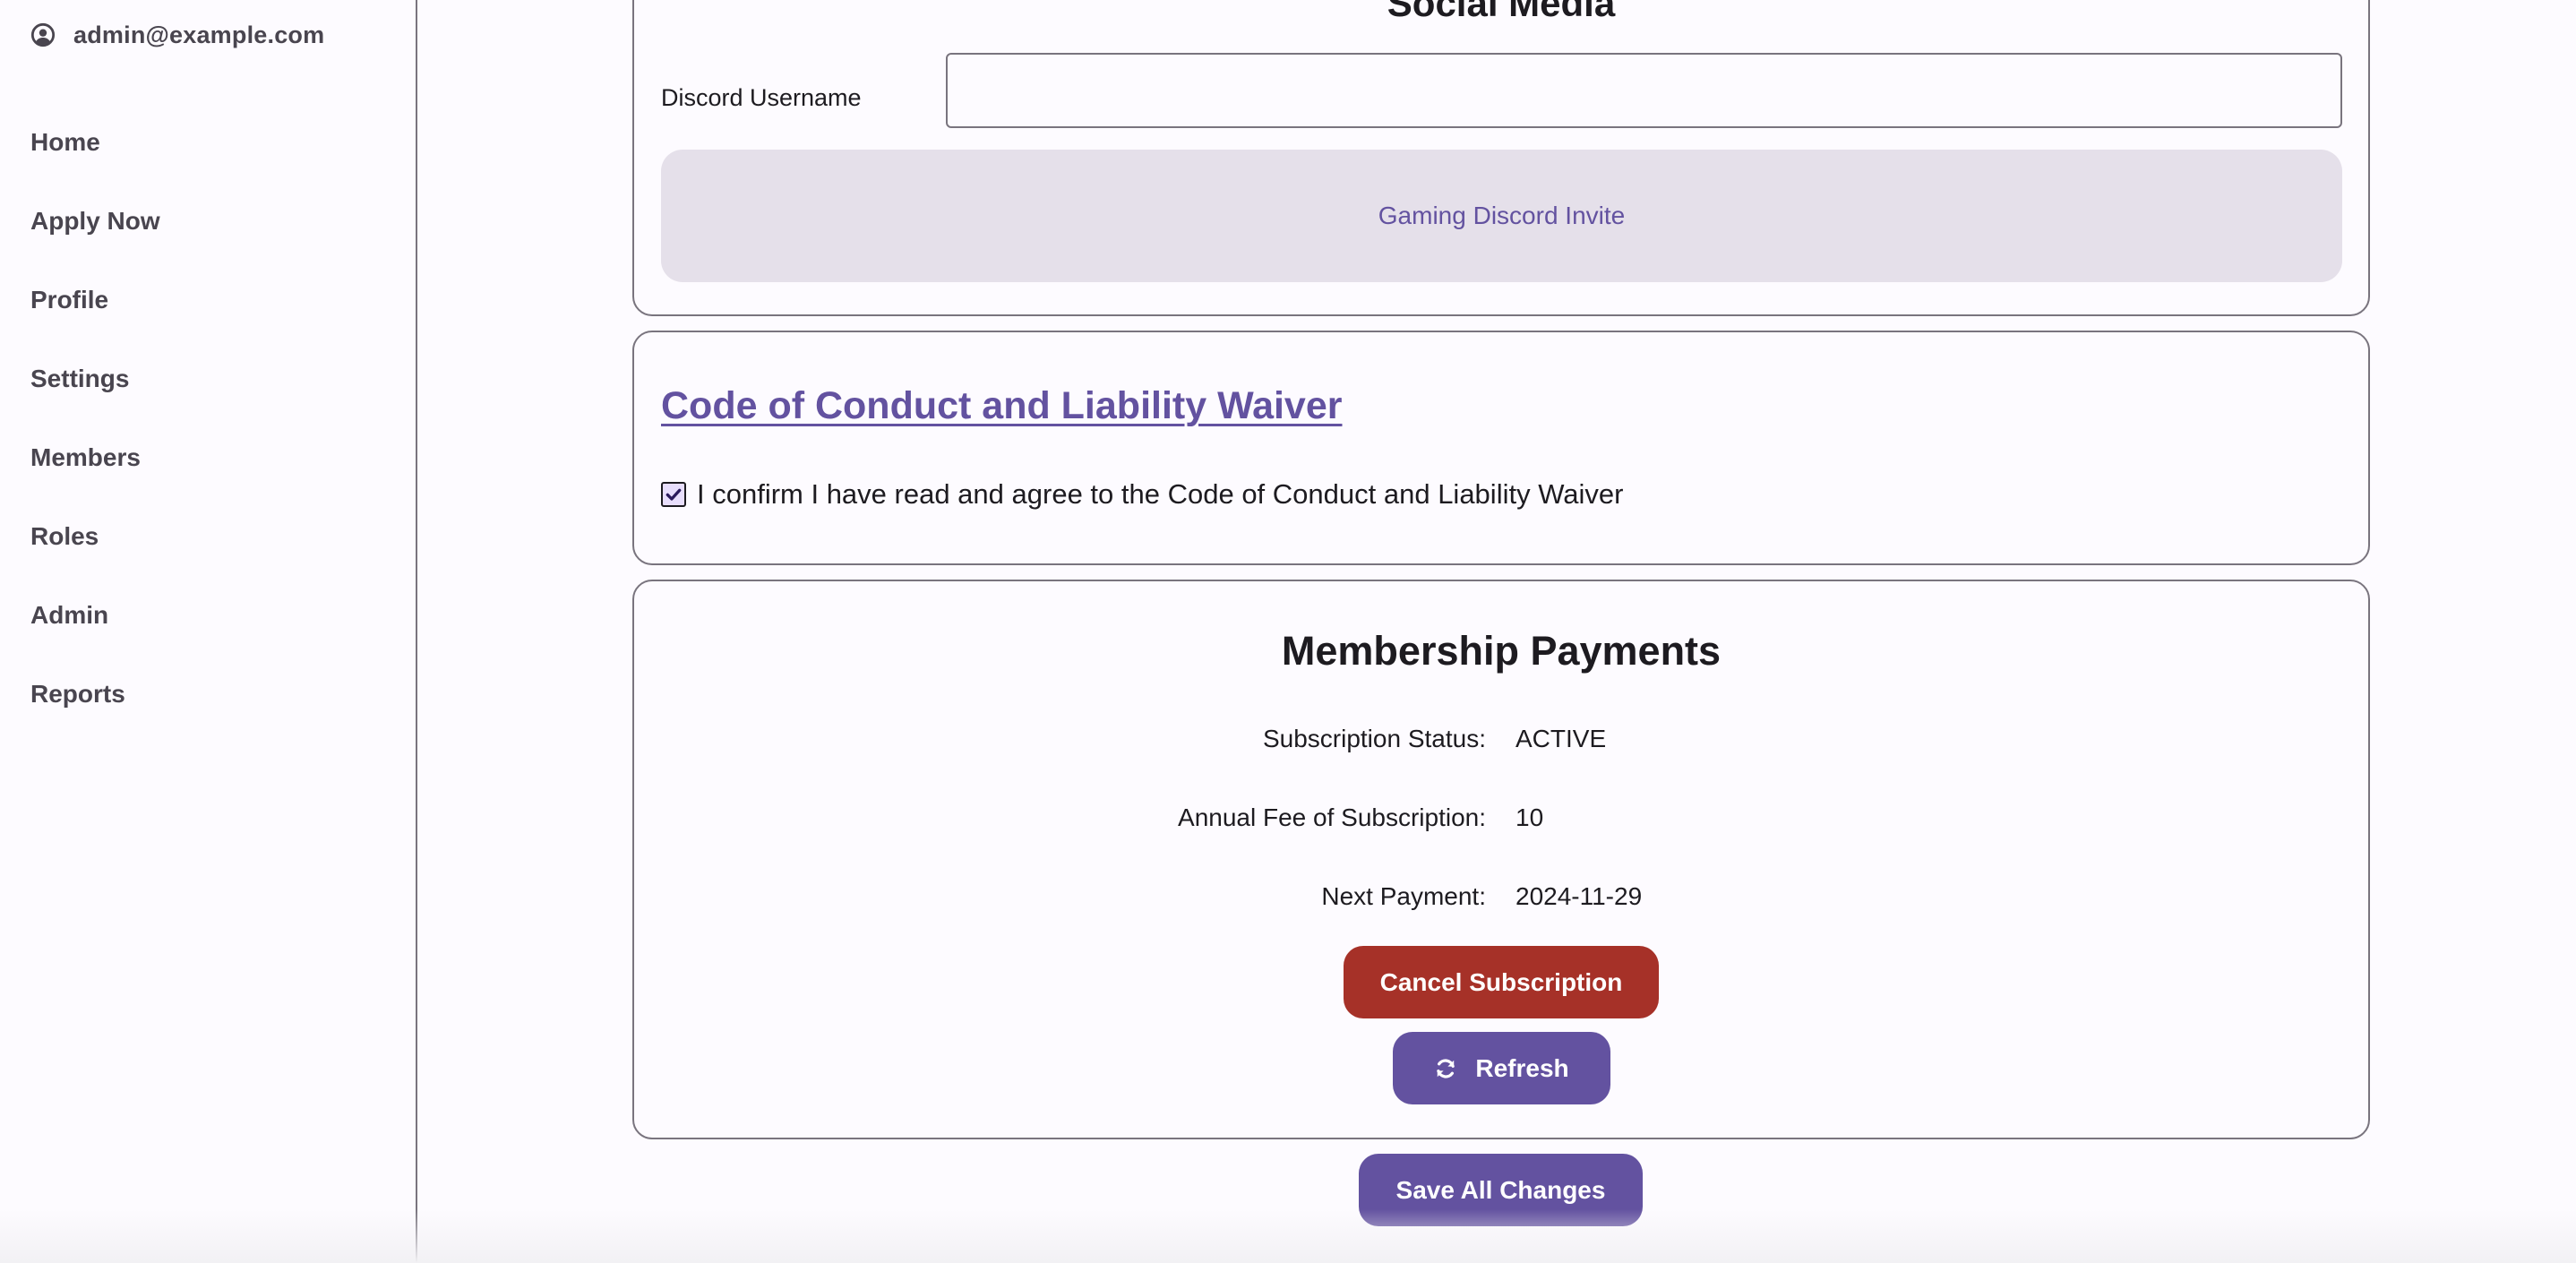 The width and height of the screenshot is (2576, 1263). Describe the element at coordinates (1522, 1067) in the screenshot. I see `refresh-label: Refresh` at that location.